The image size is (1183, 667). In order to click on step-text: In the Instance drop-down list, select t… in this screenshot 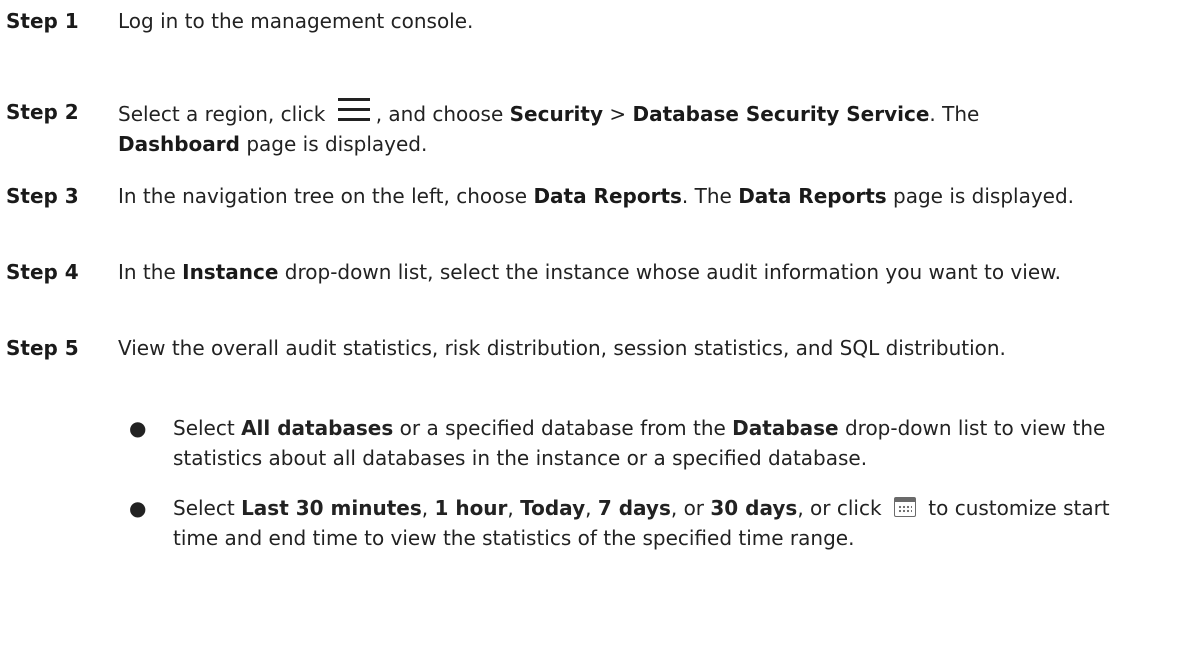, I will do `click(590, 272)`.